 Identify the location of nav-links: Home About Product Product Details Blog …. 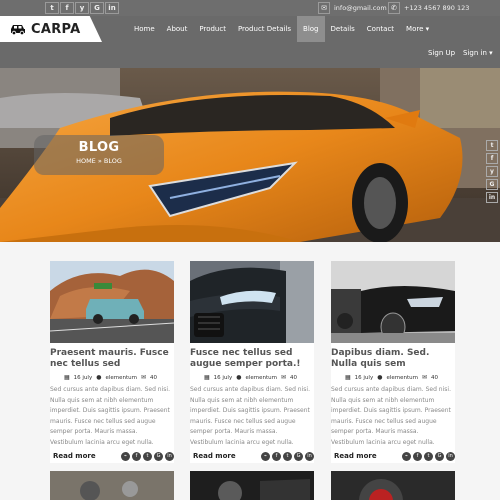
(281, 29).